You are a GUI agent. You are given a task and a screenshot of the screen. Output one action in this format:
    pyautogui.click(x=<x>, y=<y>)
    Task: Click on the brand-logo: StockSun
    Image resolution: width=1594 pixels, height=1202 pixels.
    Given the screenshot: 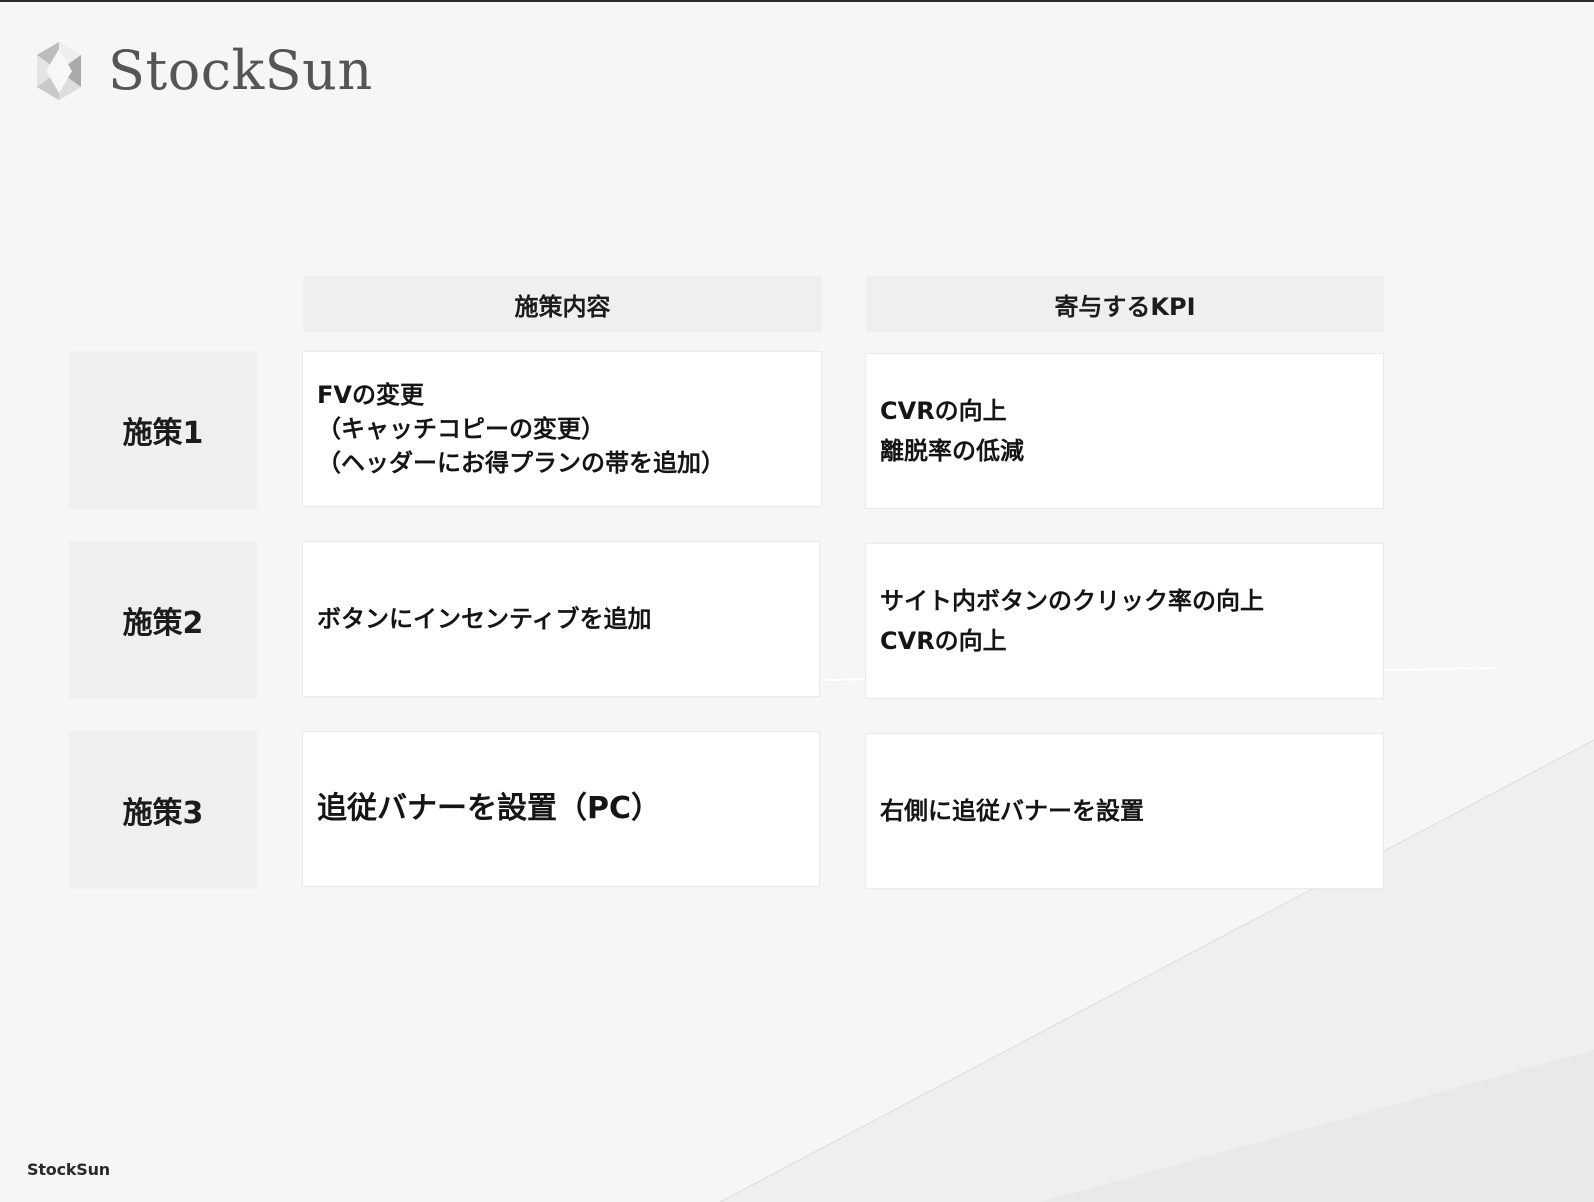 What is the action you would take?
    pyautogui.click(x=204, y=71)
    